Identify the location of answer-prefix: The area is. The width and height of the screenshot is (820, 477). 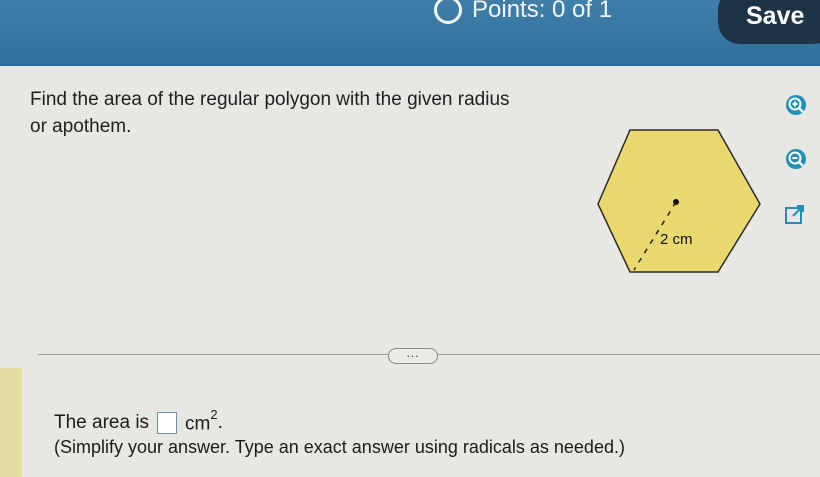
(102, 422).